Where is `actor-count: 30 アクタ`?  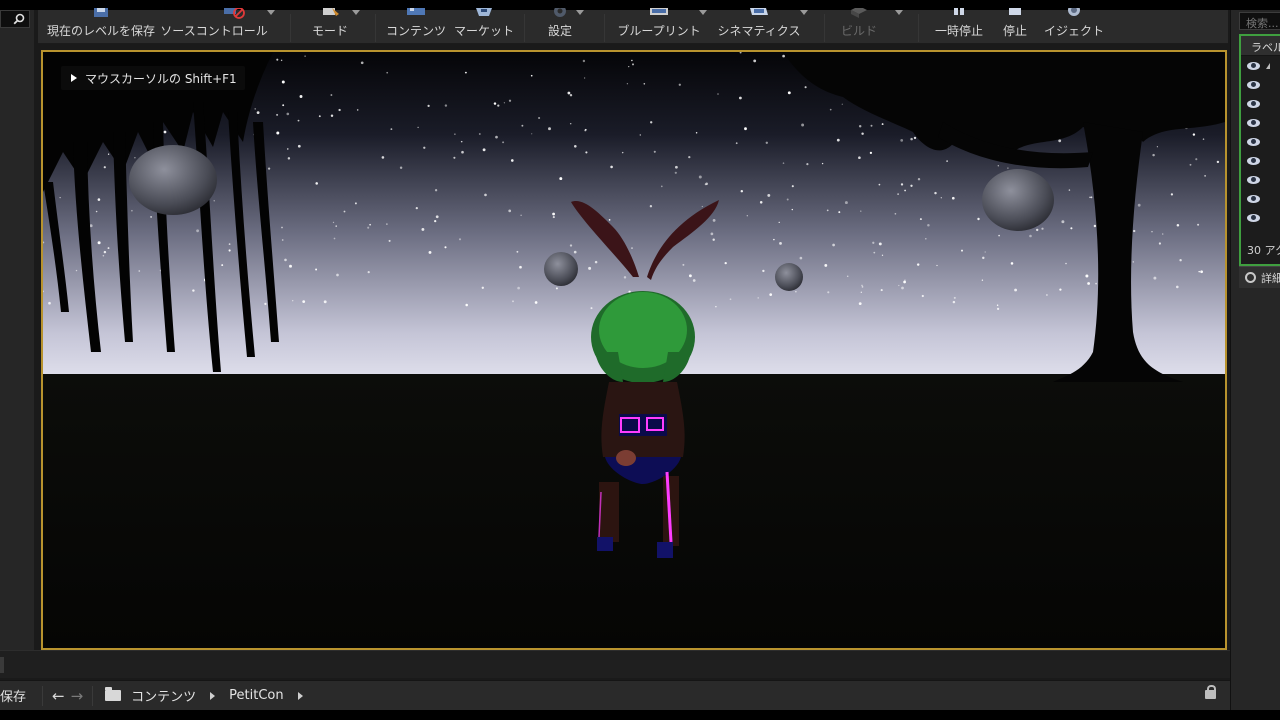
actor-count: 30 アクタ is located at coordinates (1263, 250).